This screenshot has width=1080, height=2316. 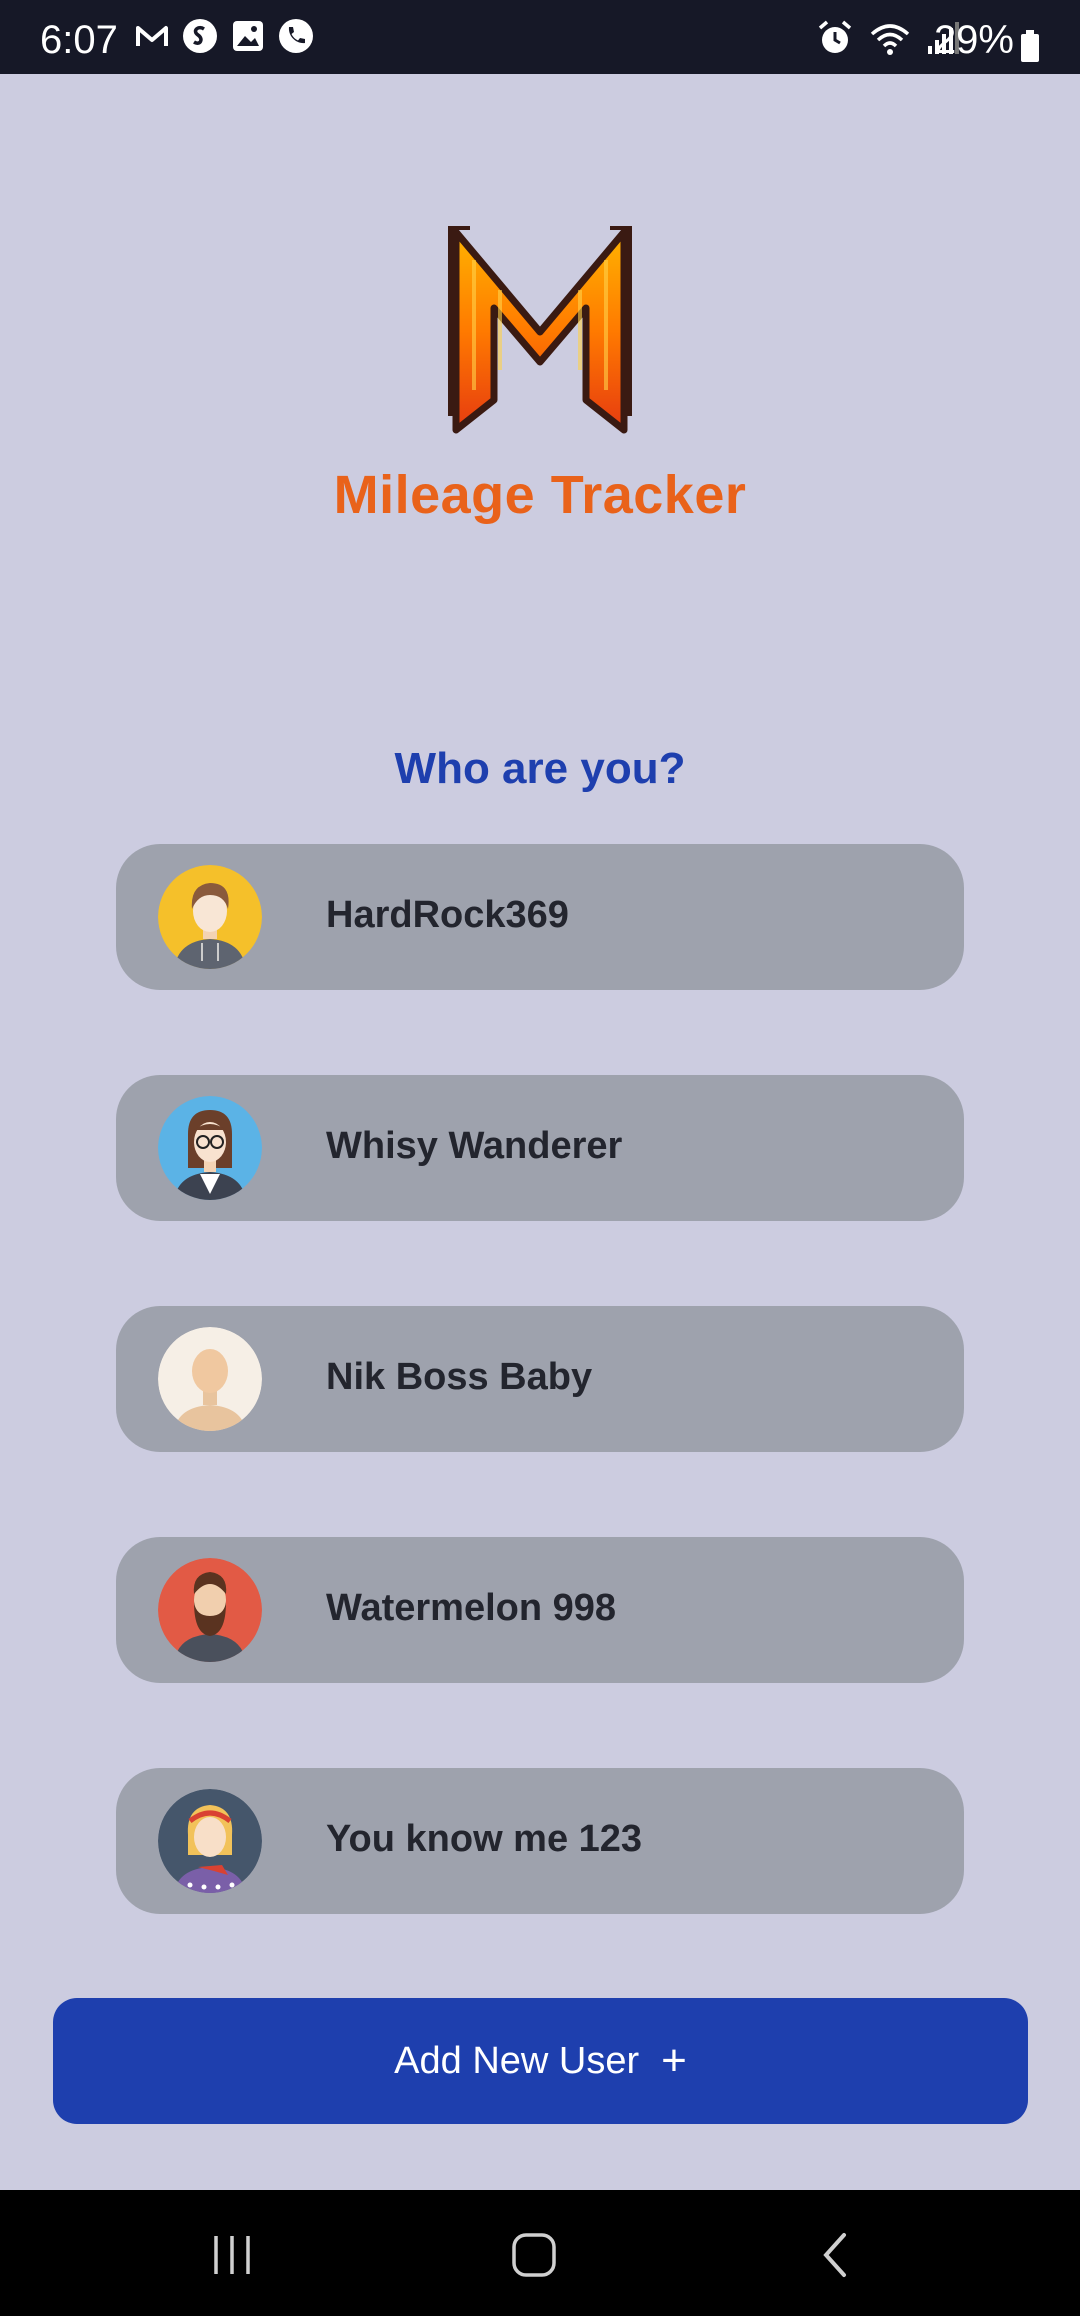 What do you see at coordinates (210, 1379) in the screenshot?
I see `avatar-blank-icon` at bounding box center [210, 1379].